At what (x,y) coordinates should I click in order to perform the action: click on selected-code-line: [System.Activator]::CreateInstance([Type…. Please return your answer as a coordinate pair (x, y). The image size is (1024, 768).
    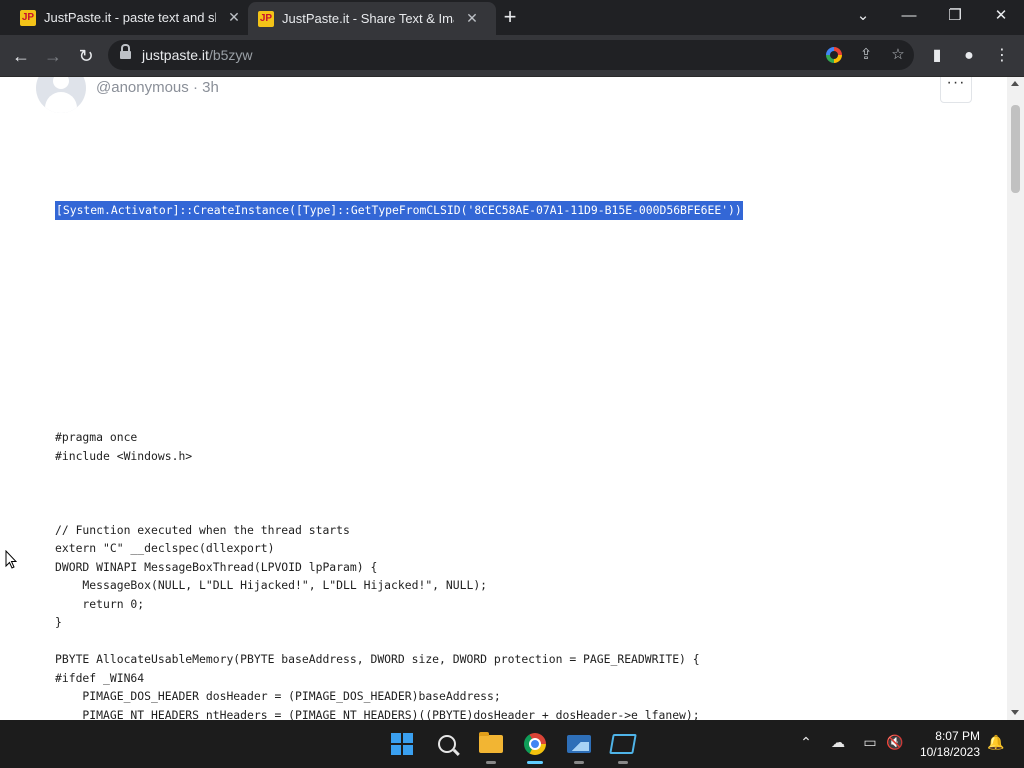
    Looking at the image, I should click on (399, 210).